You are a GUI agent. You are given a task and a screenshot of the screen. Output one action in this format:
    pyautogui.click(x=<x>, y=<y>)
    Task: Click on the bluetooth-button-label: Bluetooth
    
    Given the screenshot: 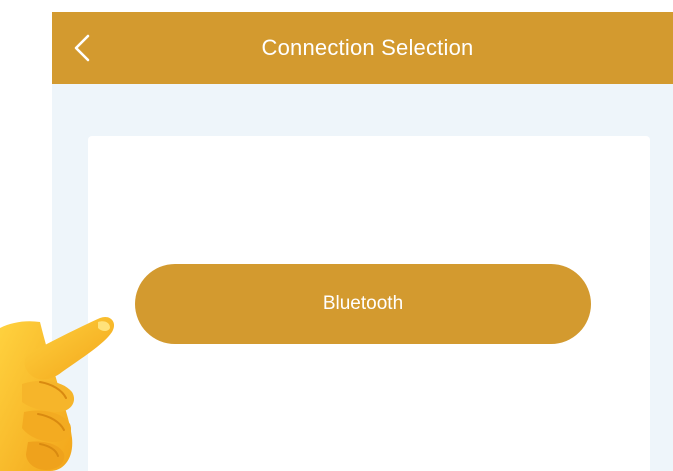 What is the action you would take?
    pyautogui.click(x=363, y=303)
    